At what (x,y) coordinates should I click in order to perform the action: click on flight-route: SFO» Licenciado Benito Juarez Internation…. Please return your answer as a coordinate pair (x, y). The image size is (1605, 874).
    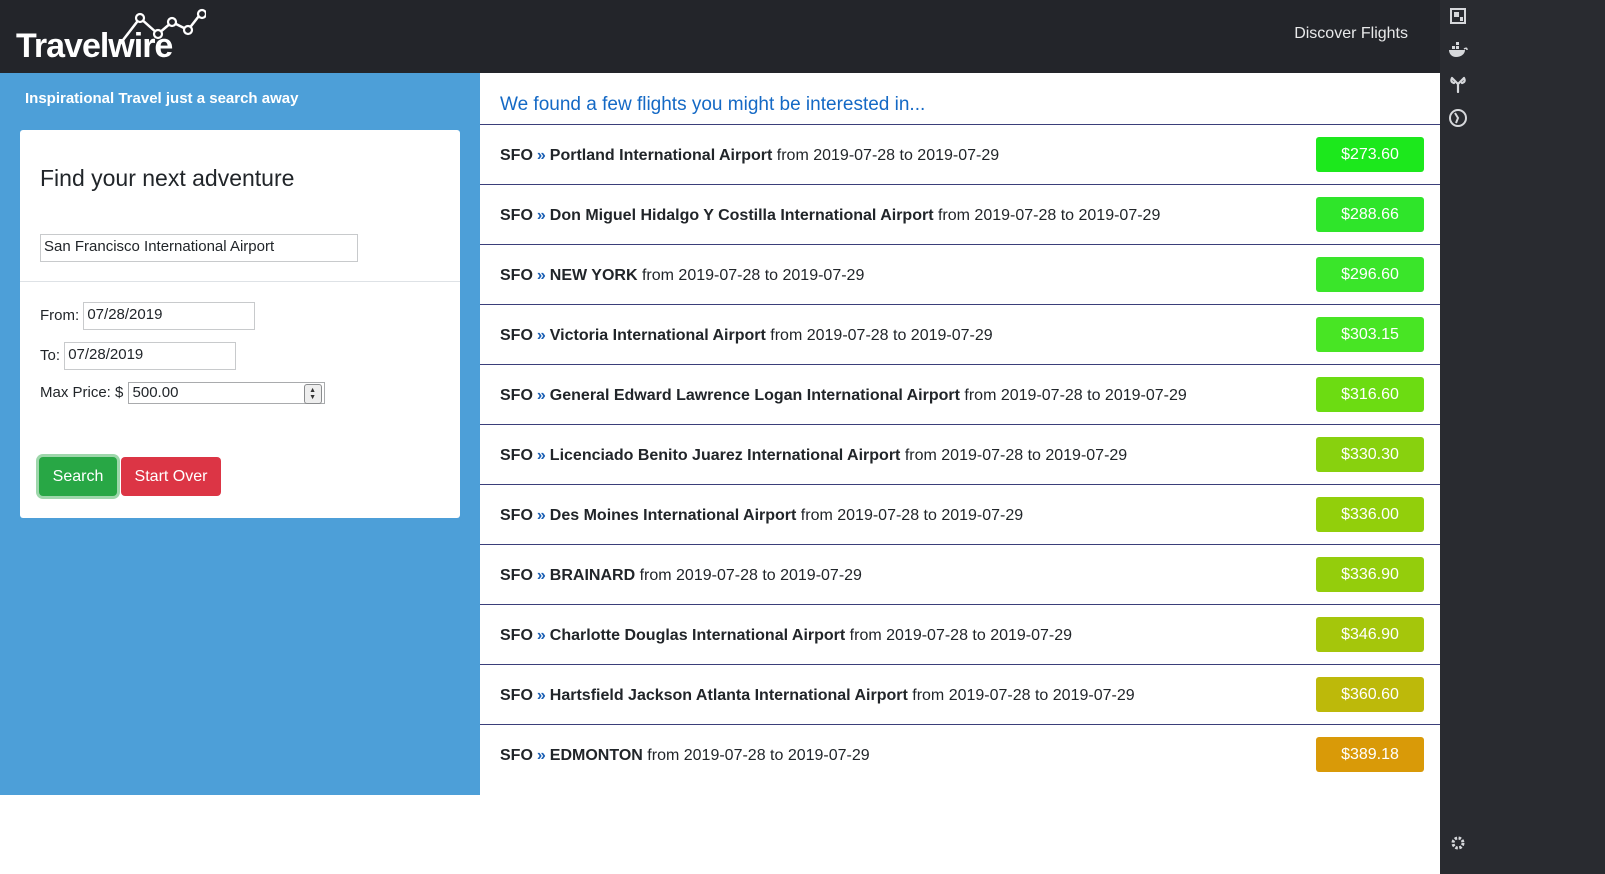
    Looking at the image, I should click on (813, 456).